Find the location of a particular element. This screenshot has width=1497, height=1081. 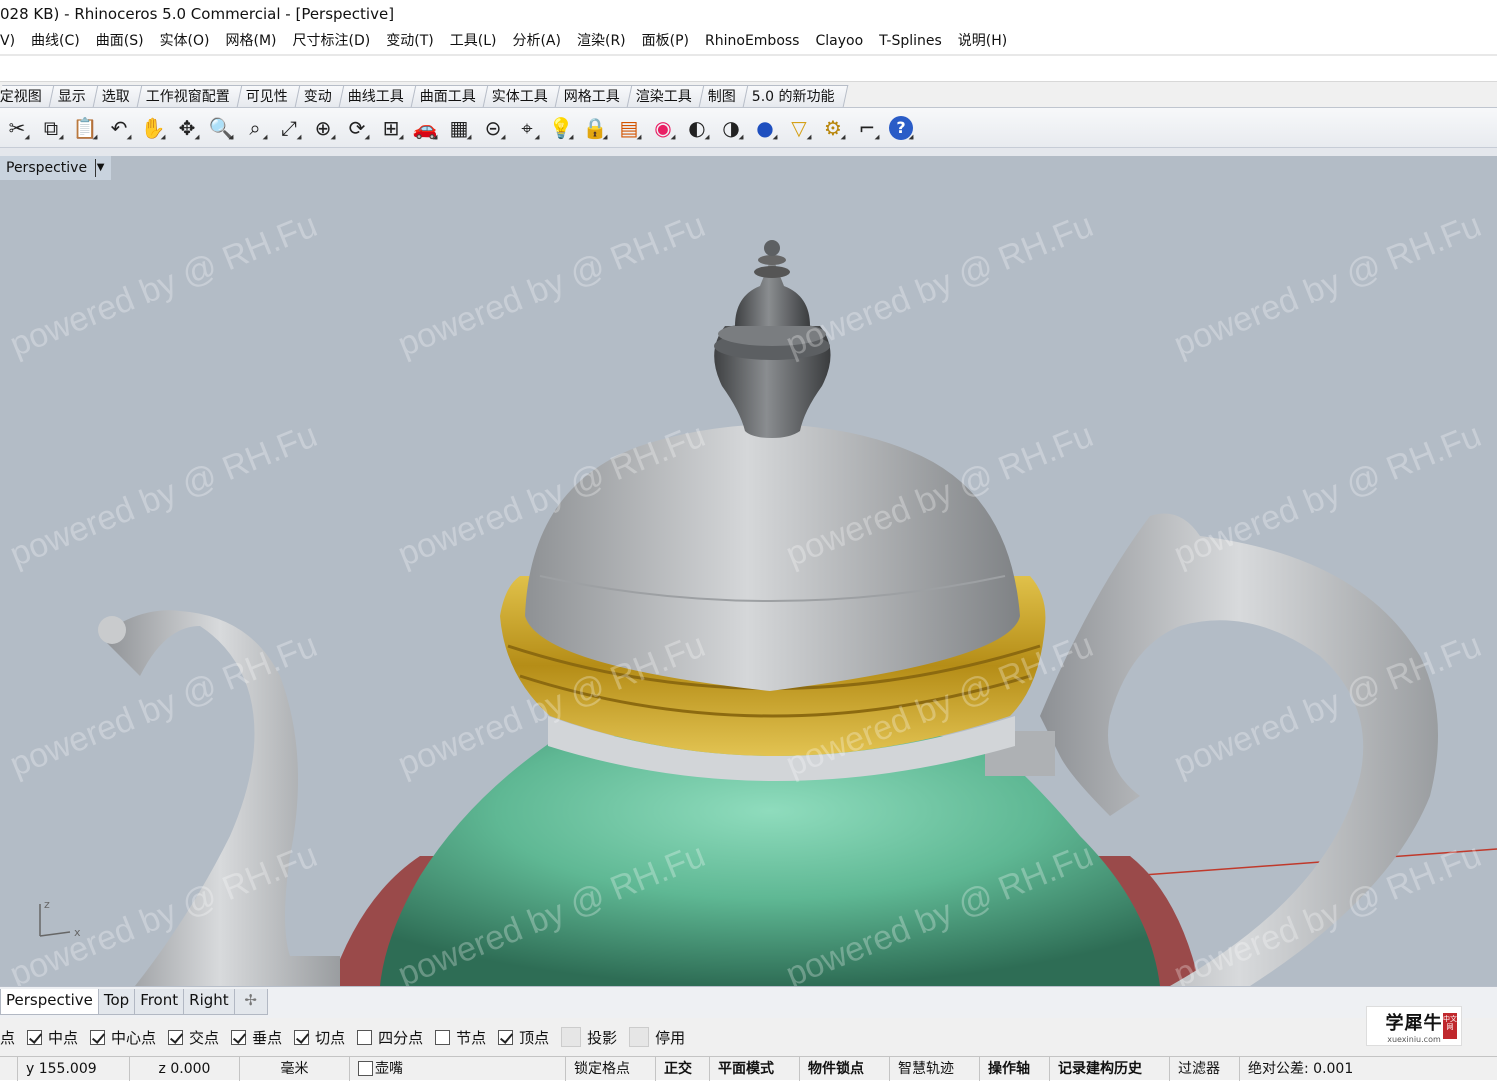

viewport-tab: Perspective is located at coordinates (49, 1002).